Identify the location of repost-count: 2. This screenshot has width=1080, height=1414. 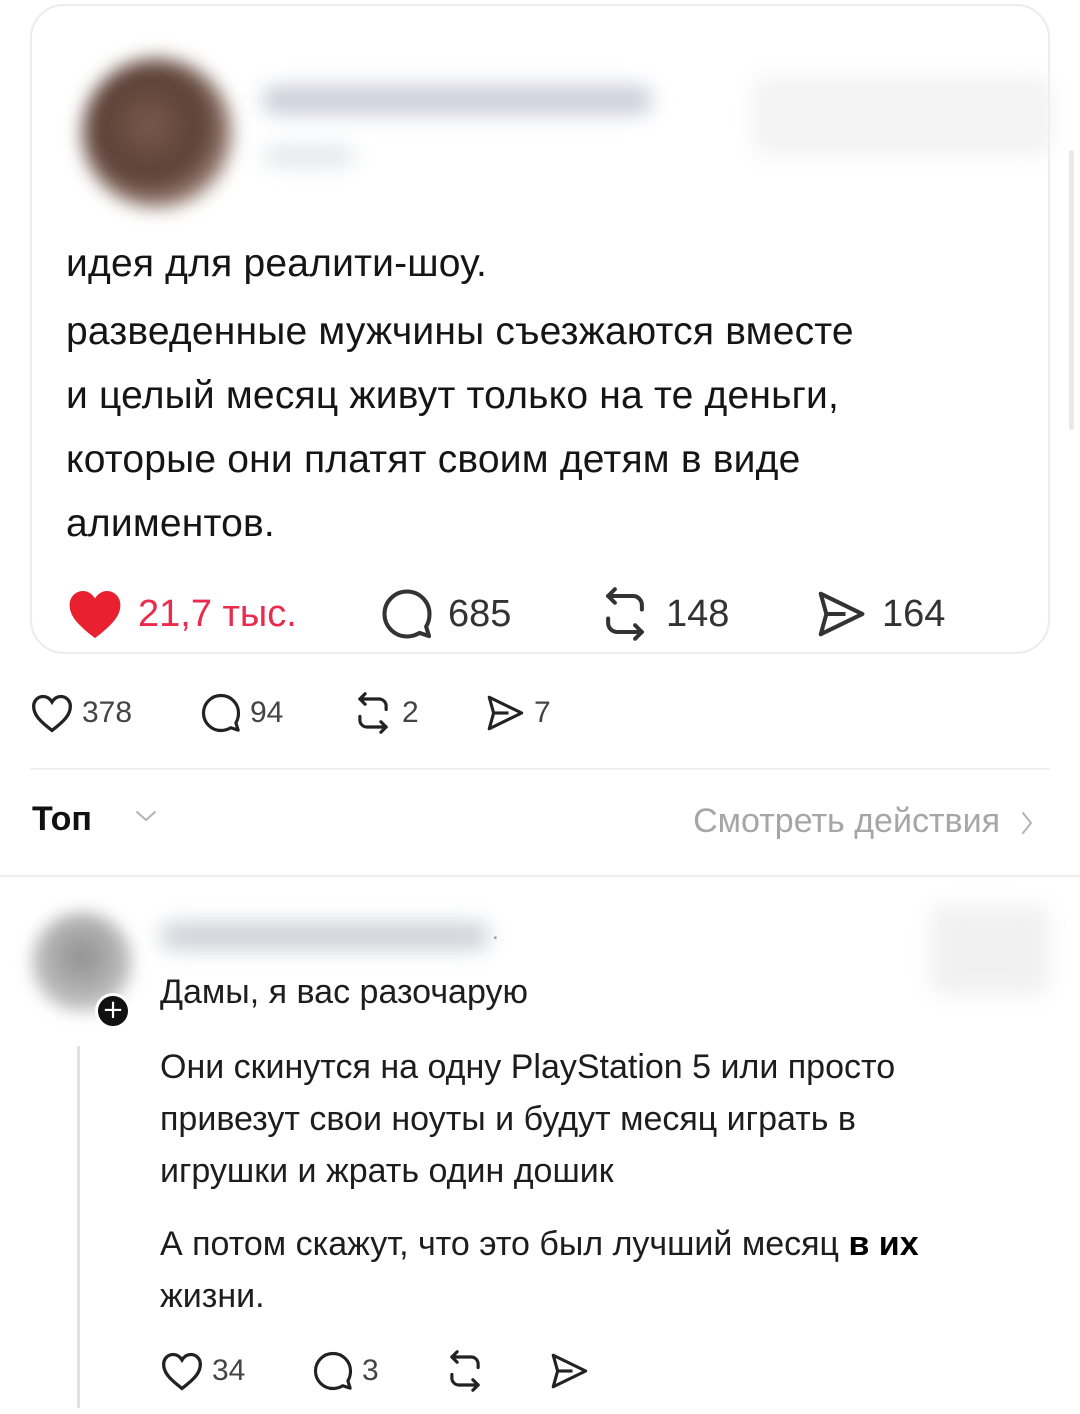
(410, 712).